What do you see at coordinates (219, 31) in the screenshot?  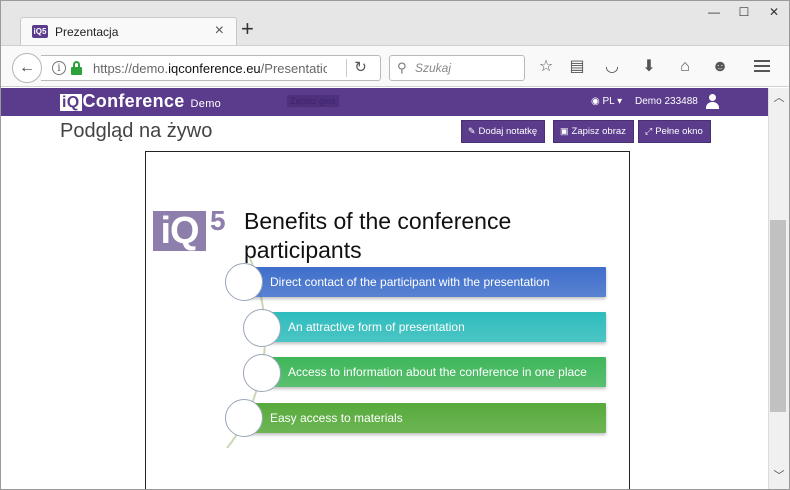 I see `close-tab-icon: ×` at bounding box center [219, 31].